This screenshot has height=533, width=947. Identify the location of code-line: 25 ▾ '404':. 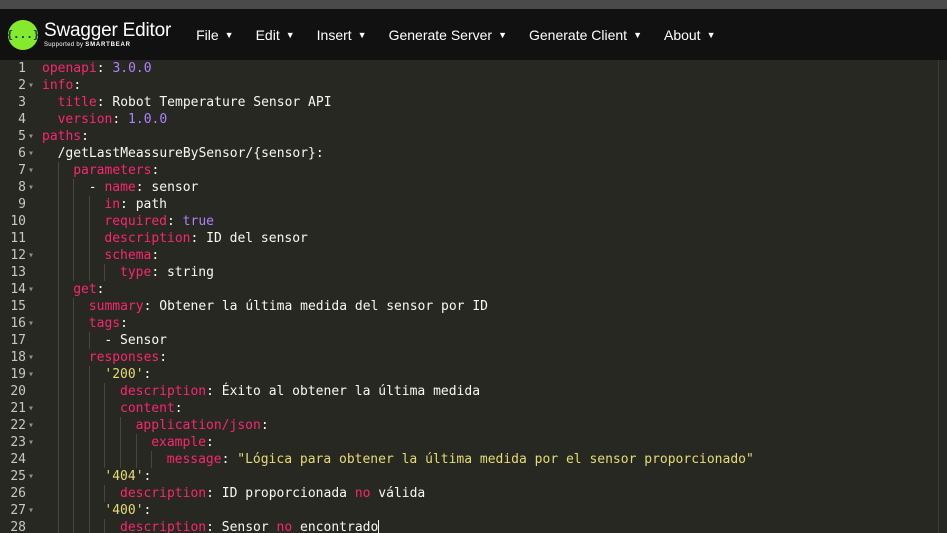
(469, 476).